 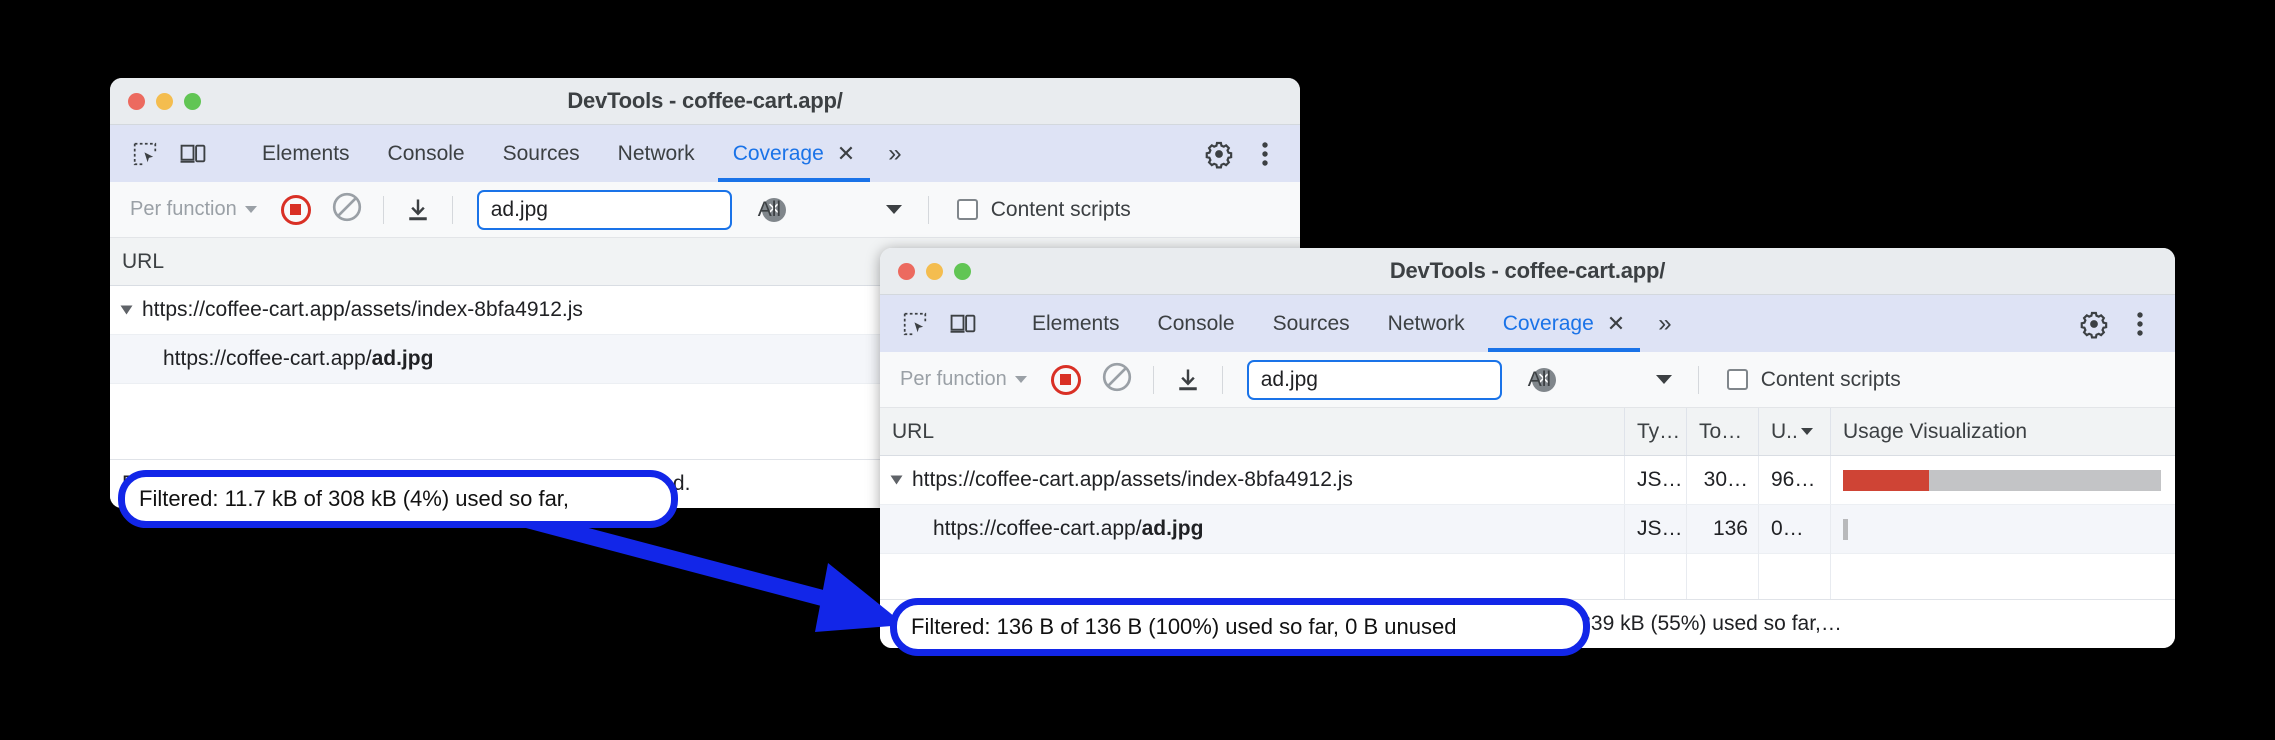 I want to click on back-window-title: DevTools - coffee-cart.app/, so click(x=705, y=100).